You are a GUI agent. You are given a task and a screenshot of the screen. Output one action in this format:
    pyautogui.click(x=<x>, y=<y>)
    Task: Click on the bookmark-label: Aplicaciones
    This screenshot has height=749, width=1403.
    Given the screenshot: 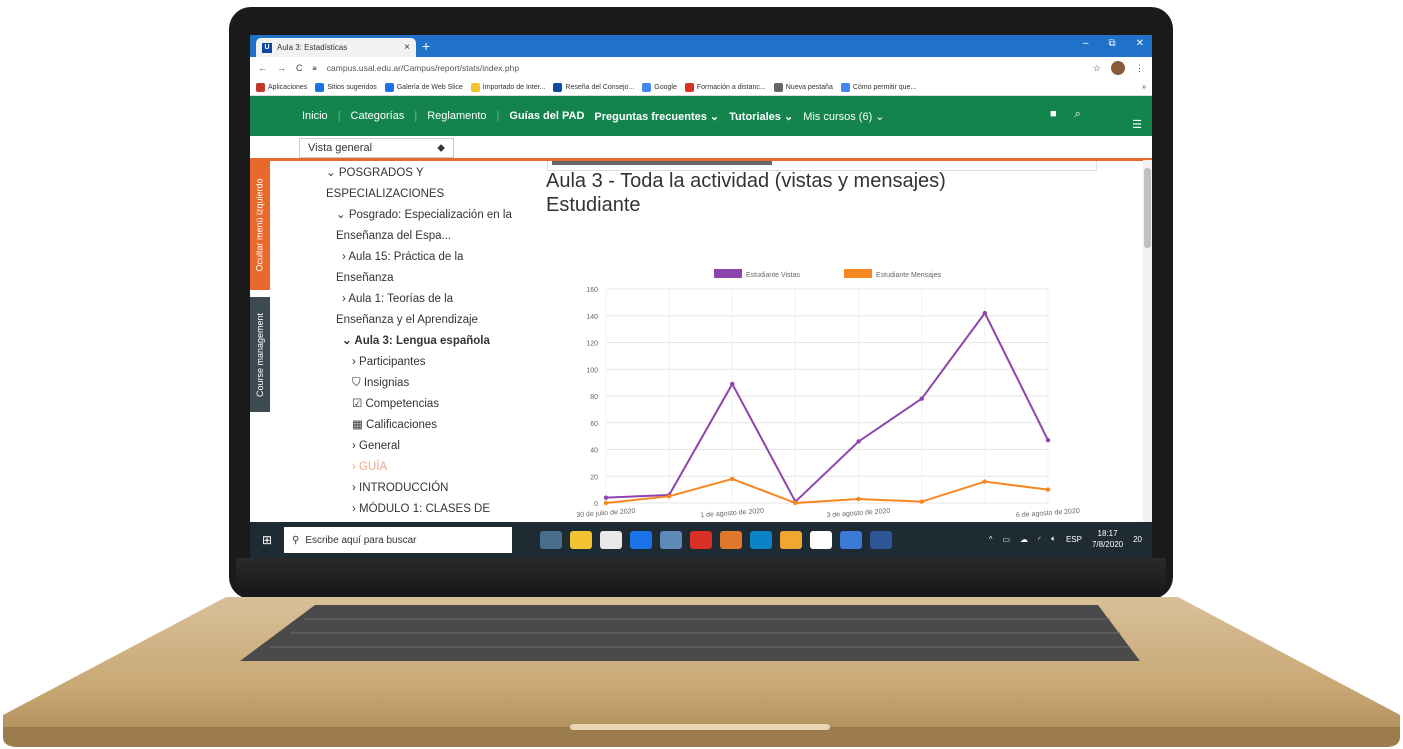 What is the action you would take?
    pyautogui.click(x=288, y=87)
    